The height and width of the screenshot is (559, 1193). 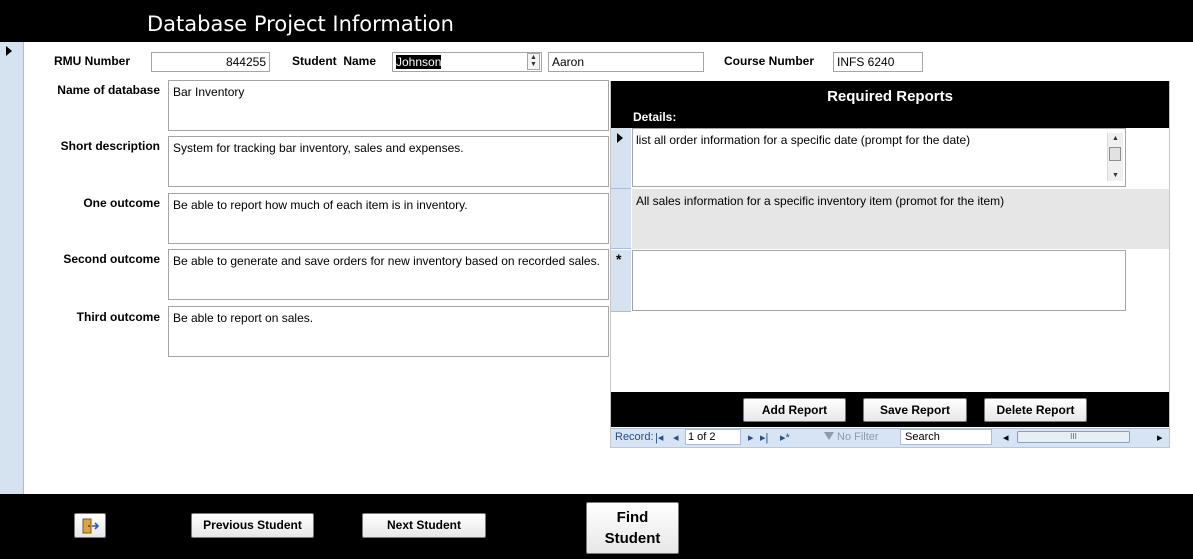 I want to click on first-record-icon: |◂, so click(x=659, y=437).